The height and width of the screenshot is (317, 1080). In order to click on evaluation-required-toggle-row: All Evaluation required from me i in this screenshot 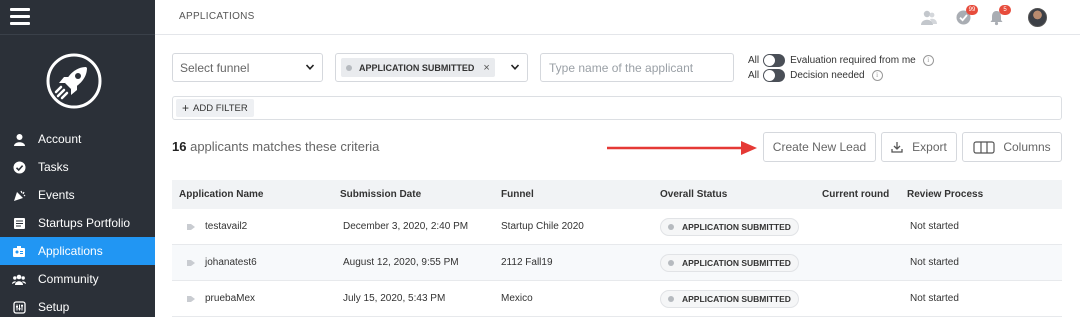, I will do `click(841, 60)`.